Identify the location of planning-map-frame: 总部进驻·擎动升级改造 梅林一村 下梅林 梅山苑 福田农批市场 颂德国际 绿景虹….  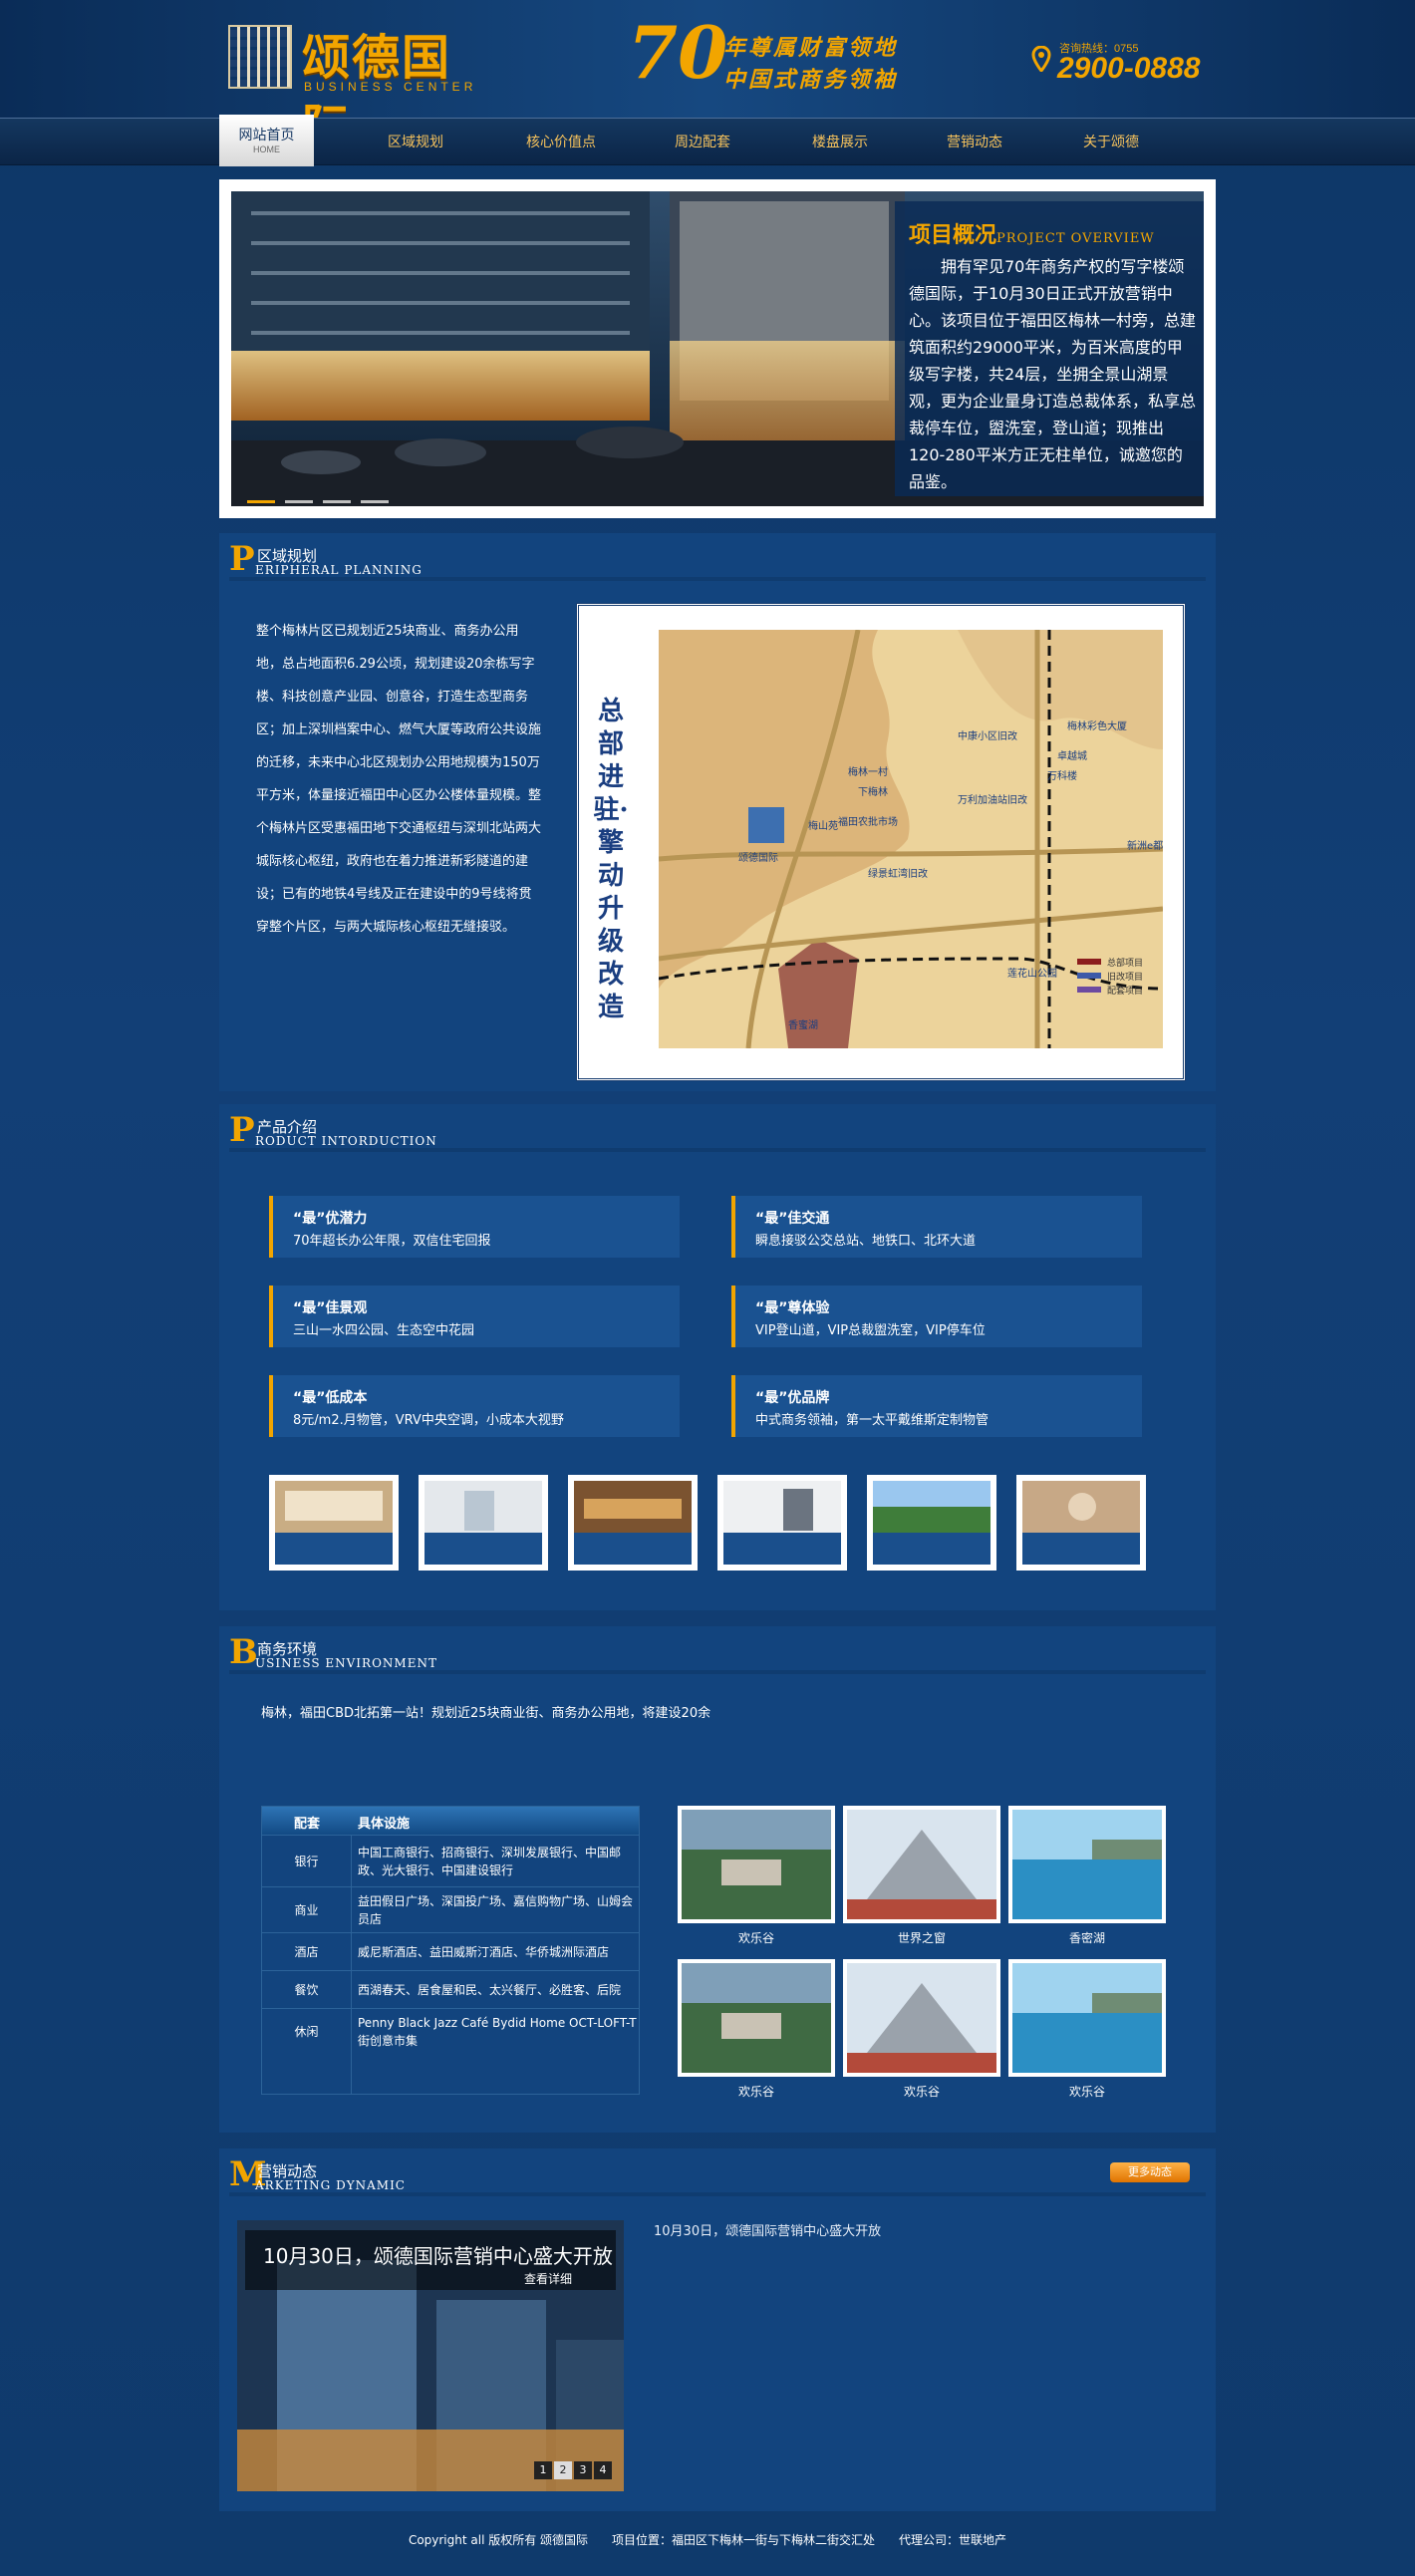
(881, 842).